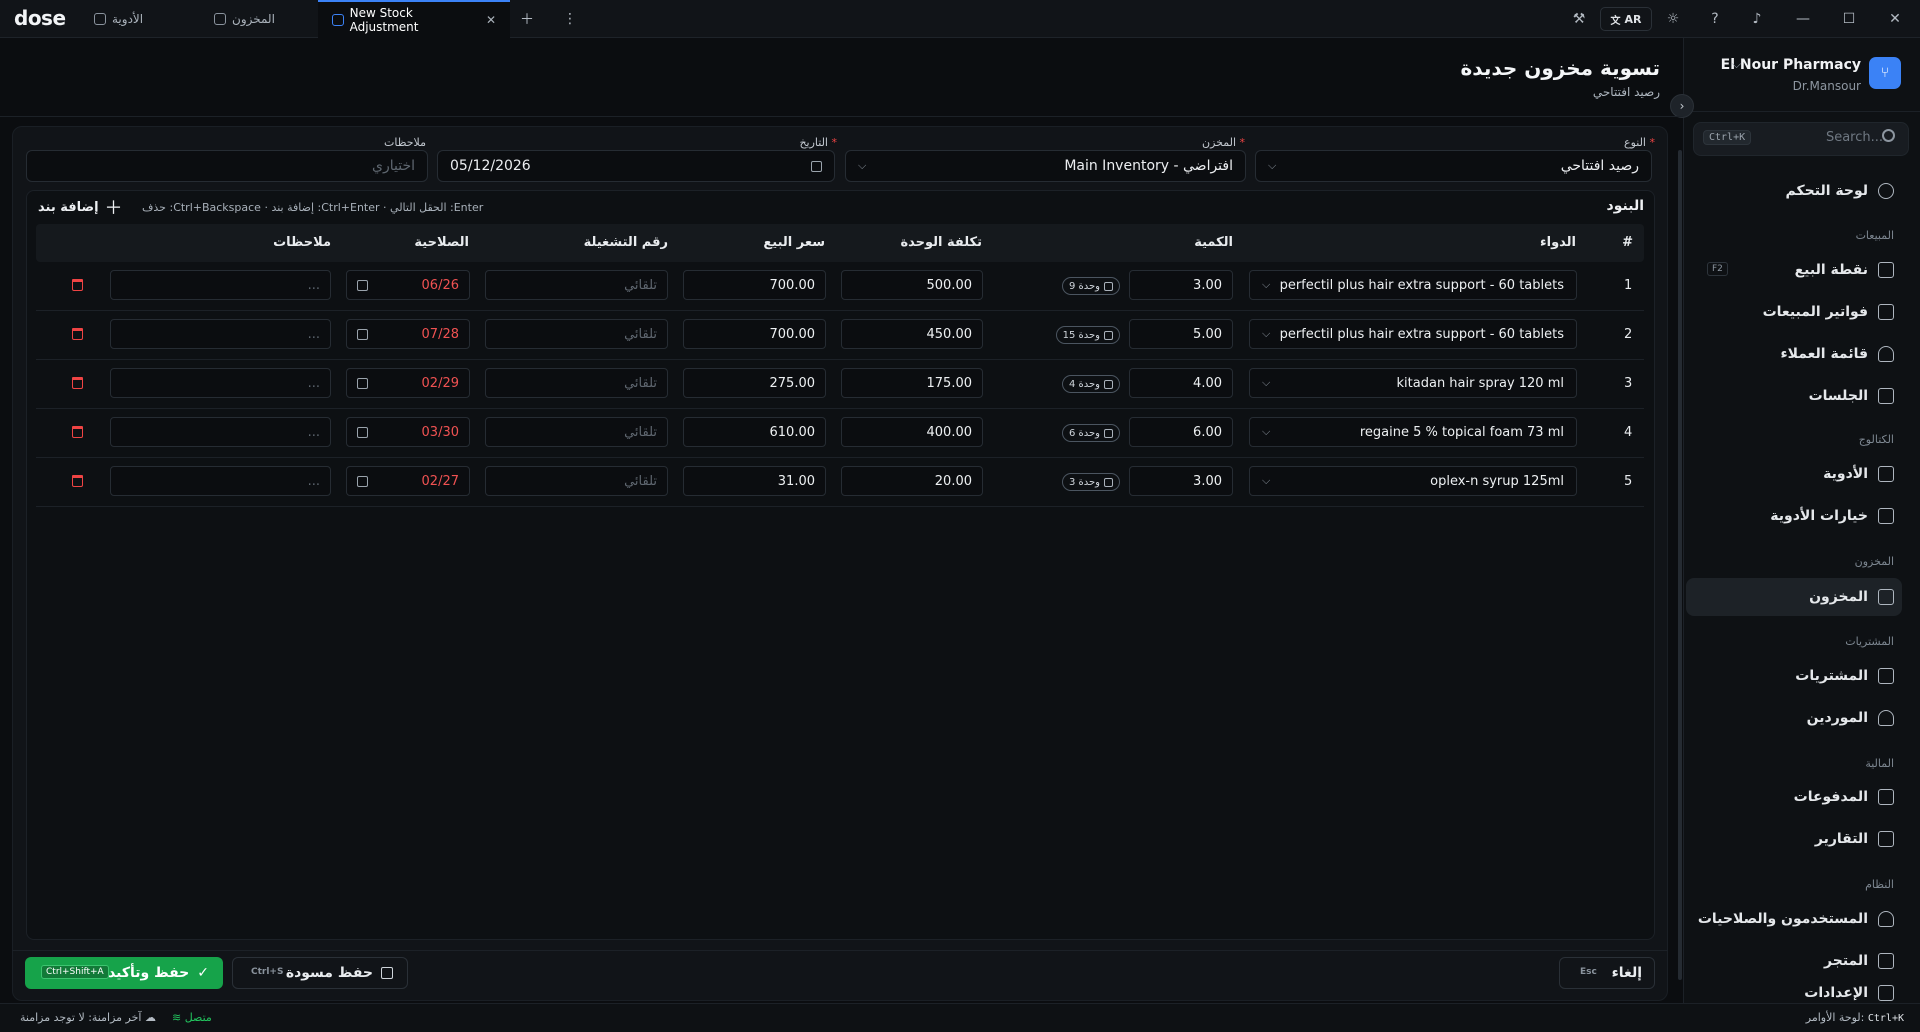 The image size is (1920, 1032). I want to click on tab-inventory: المخزون, so click(244, 19).